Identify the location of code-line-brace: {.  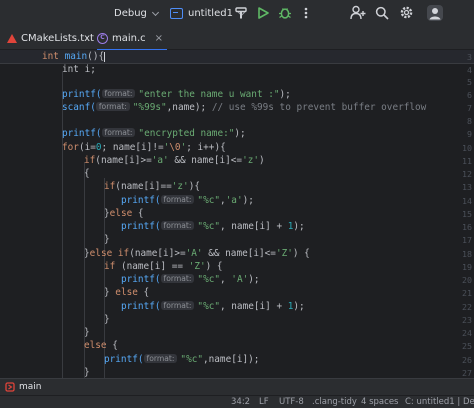
(87, 173).